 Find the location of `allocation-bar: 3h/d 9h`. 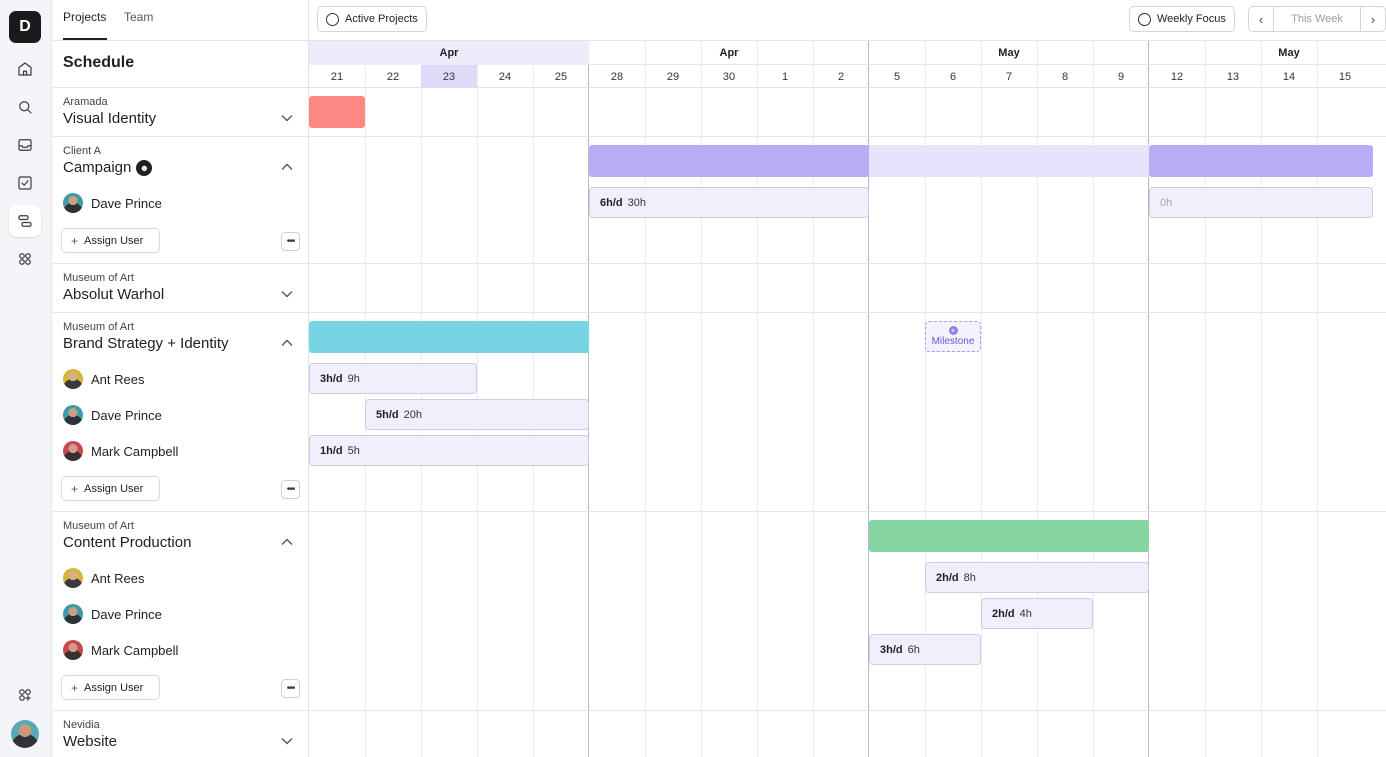

allocation-bar: 3h/d 9h is located at coordinates (393, 378).